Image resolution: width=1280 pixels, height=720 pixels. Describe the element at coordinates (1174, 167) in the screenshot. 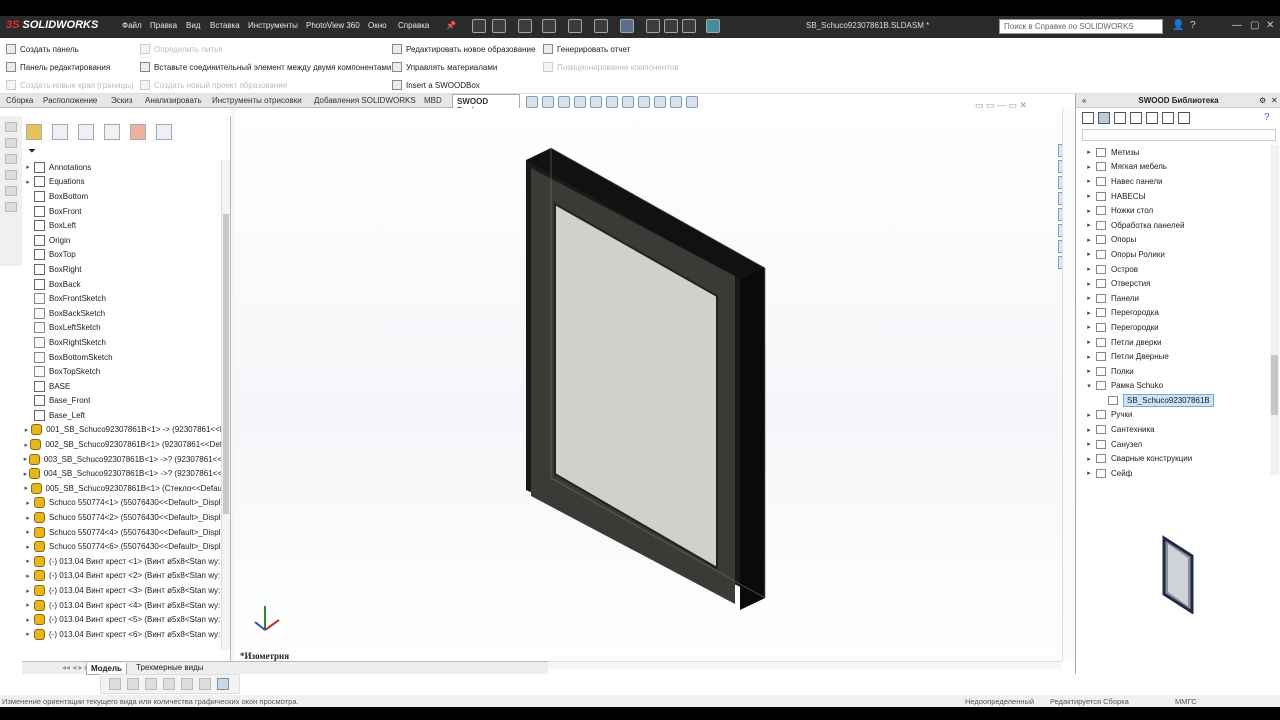

I see `library-item: ▸ Мягкая мебель` at that location.